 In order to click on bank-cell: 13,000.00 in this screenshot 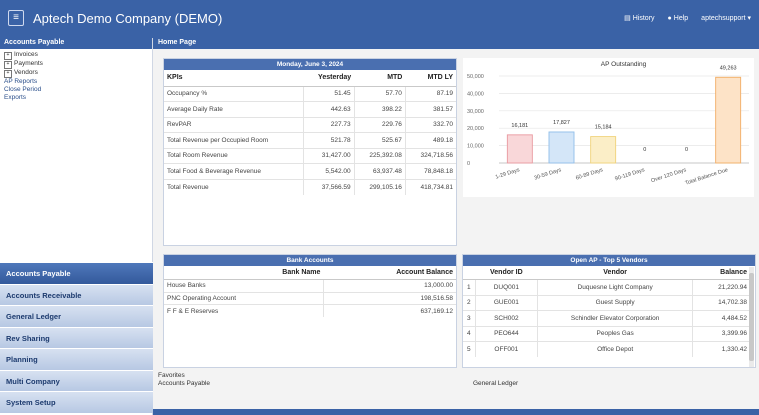, I will do `click(389, 285)`.